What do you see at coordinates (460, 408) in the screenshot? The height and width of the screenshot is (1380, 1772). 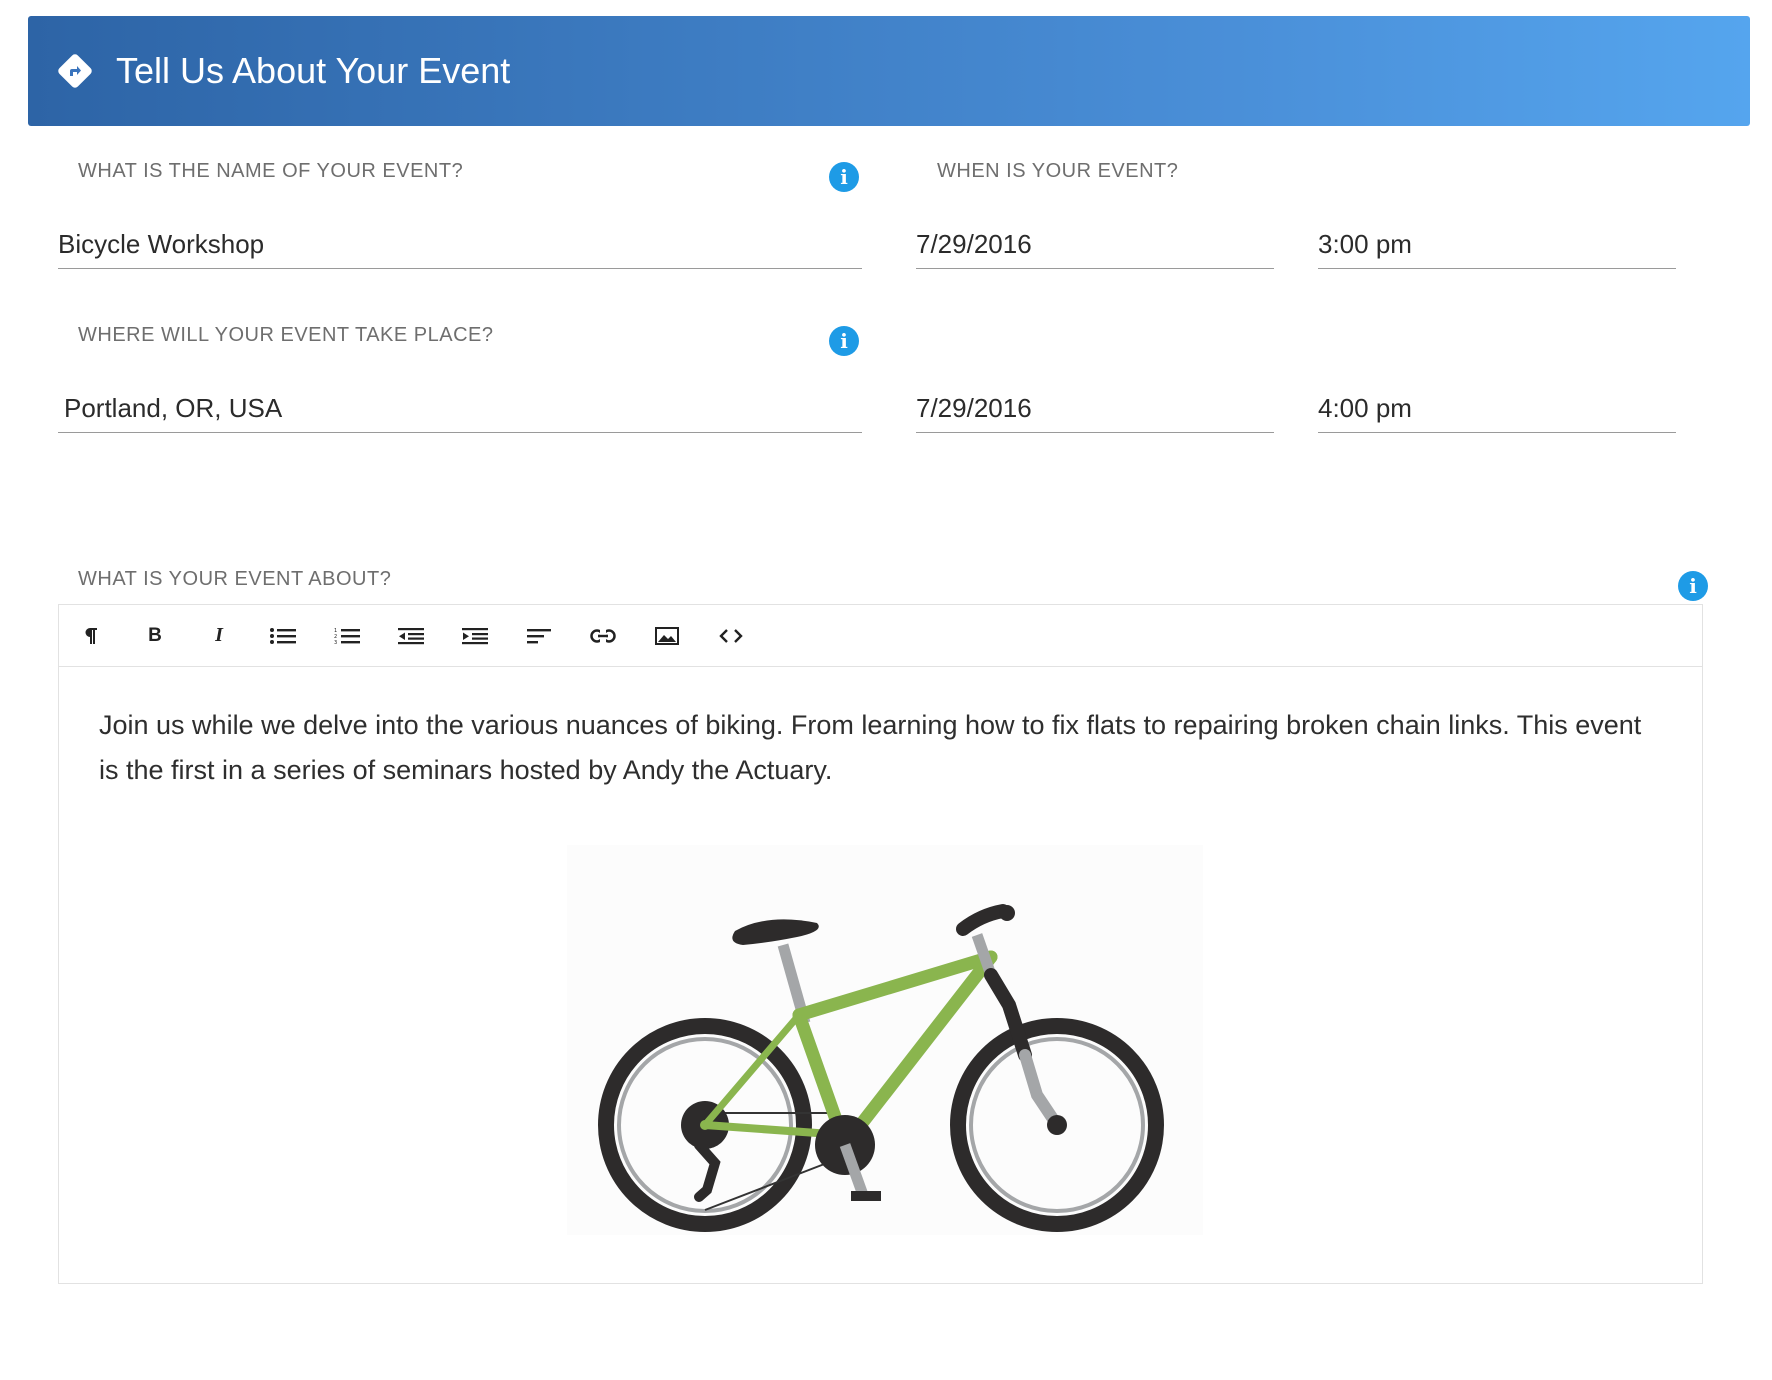 I see `event-location-input: Portland, OR, USA` at bounding box center [460, 408].